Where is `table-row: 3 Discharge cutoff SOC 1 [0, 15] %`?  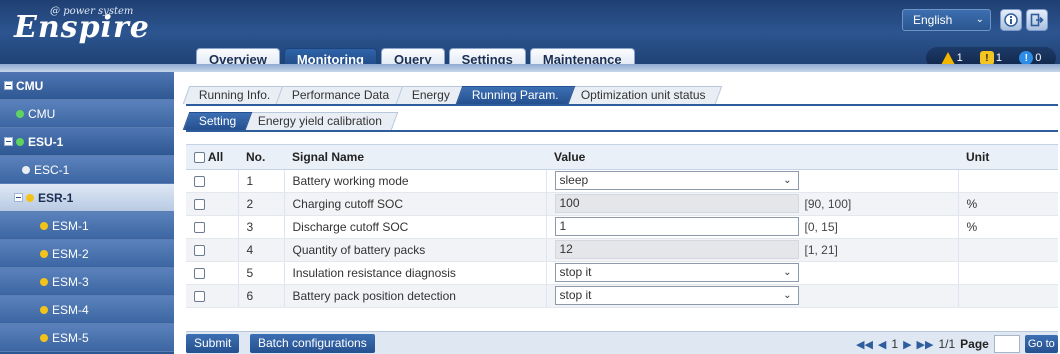
table-row: 3 Discharge cutoff SOC 1 [0, 15] % is located at coordinates (622, 227).